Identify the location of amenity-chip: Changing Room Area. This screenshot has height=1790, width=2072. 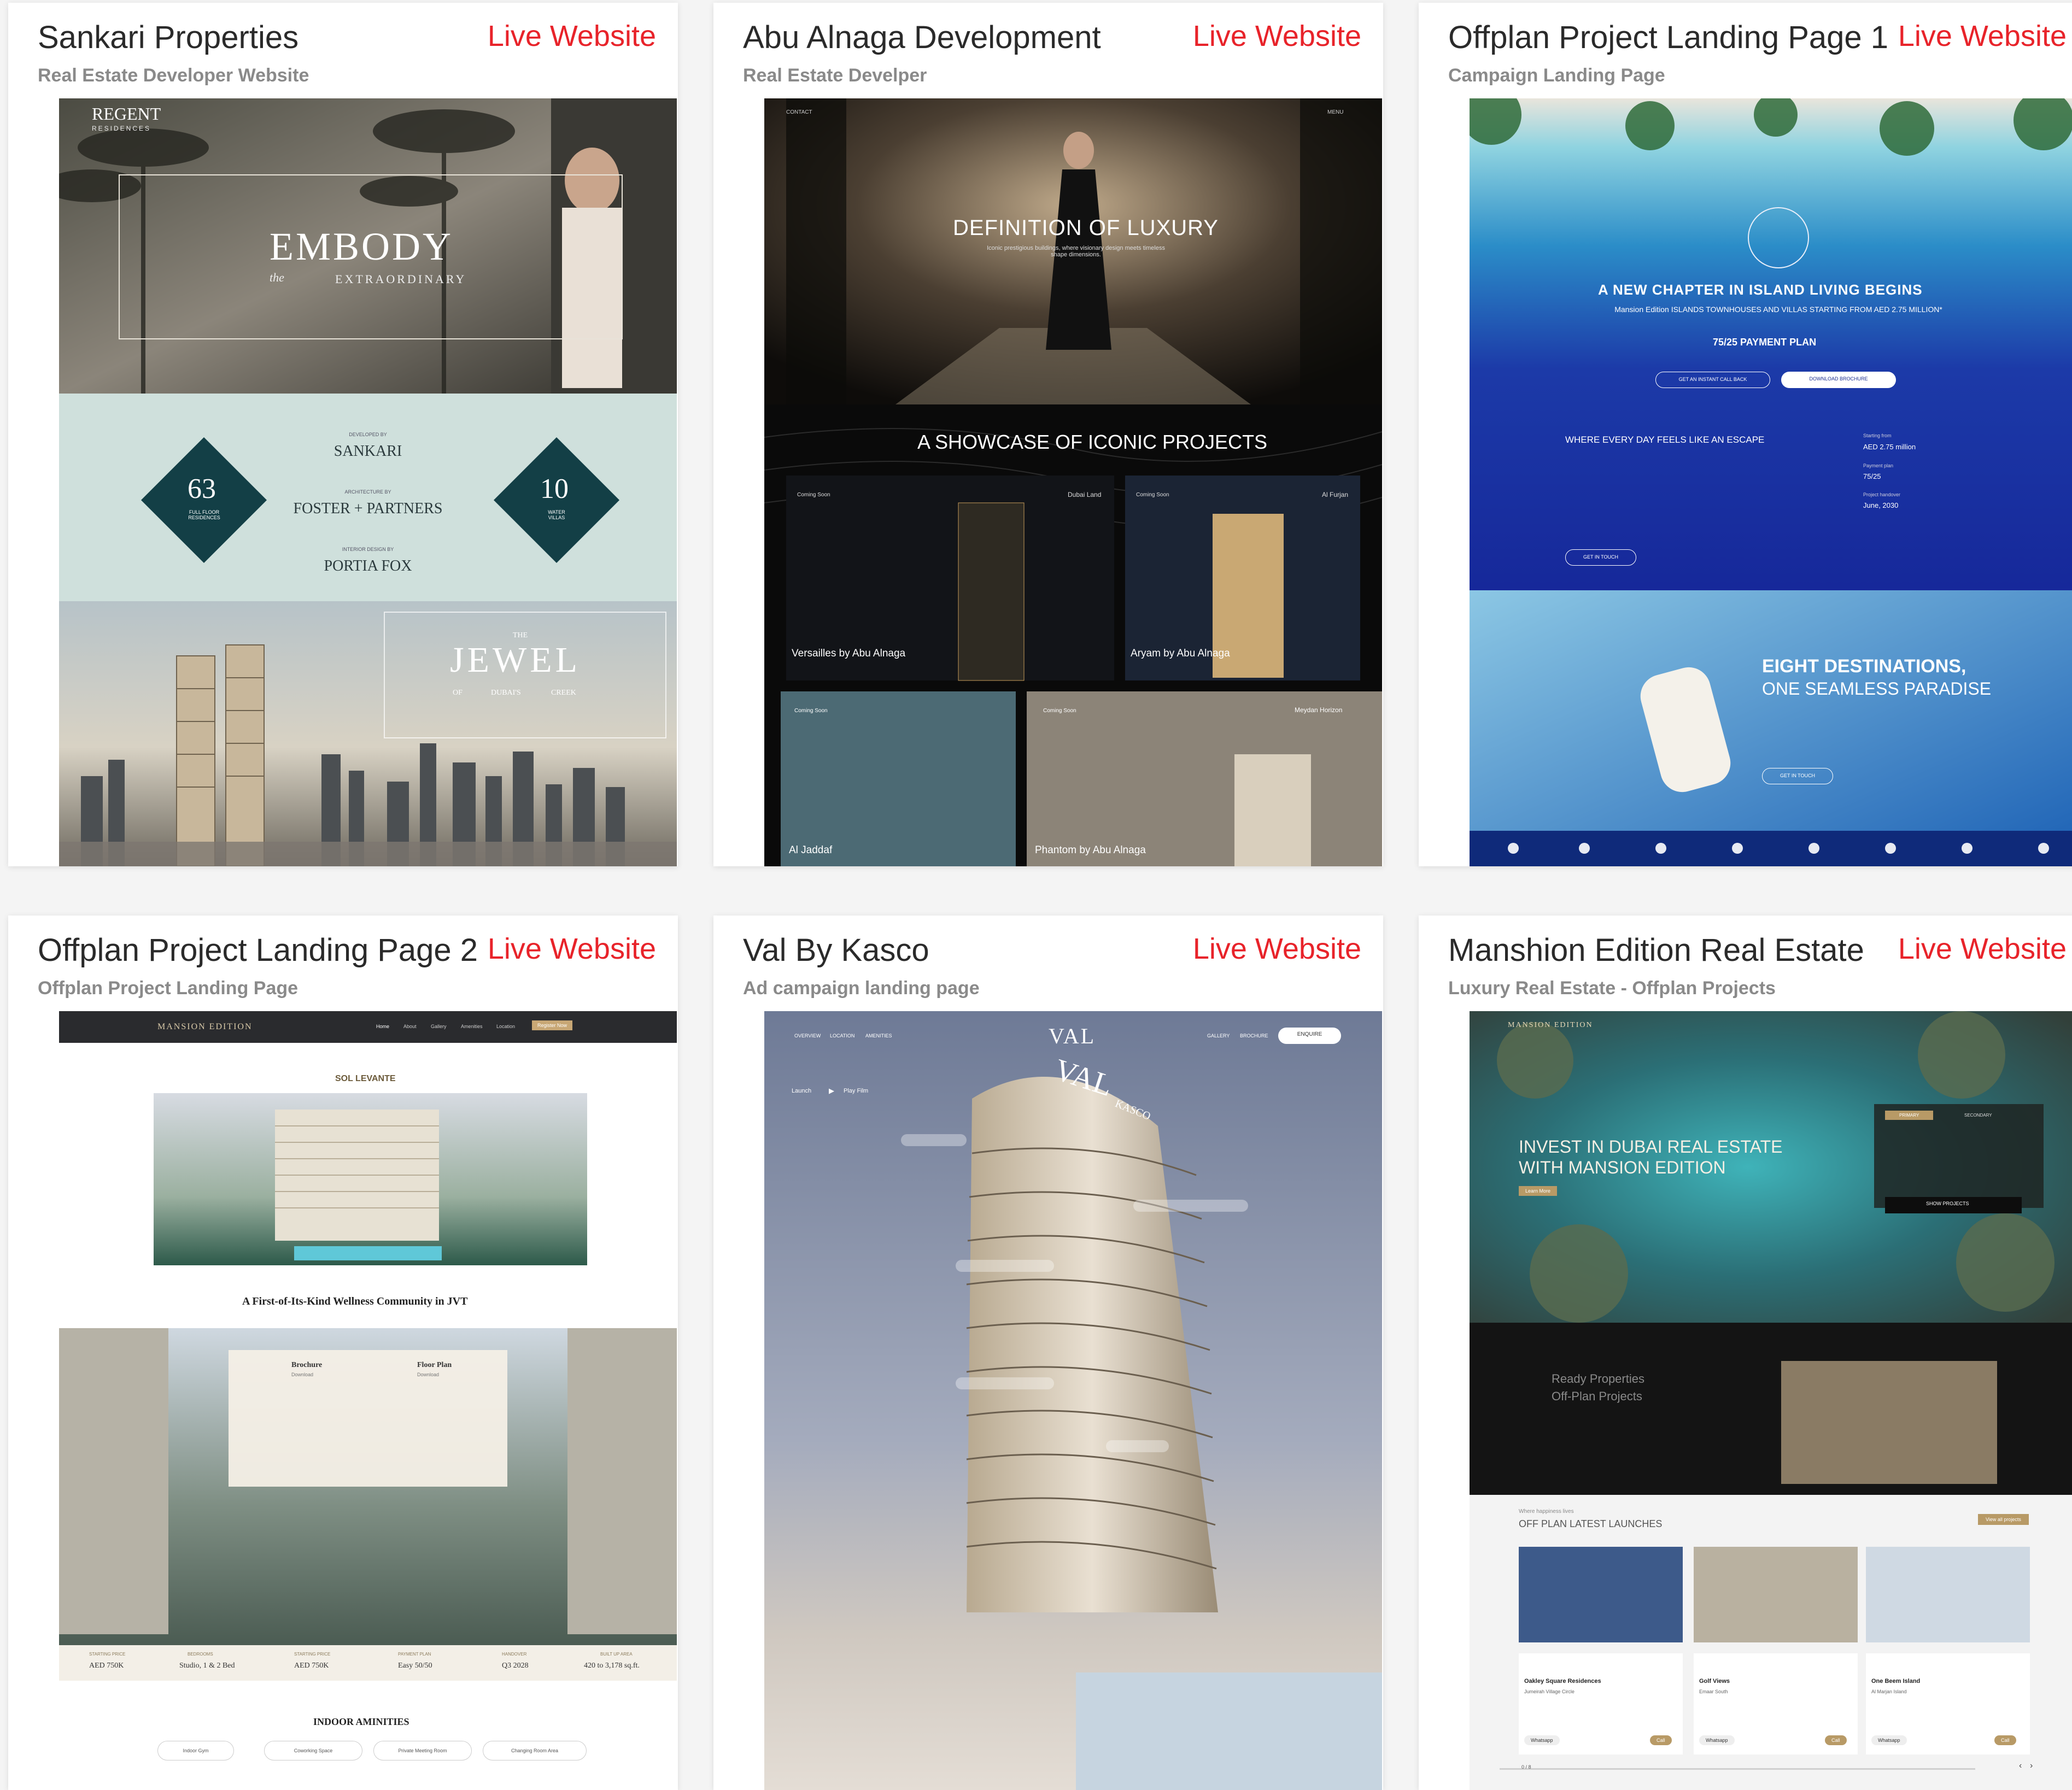
(535, 1750).